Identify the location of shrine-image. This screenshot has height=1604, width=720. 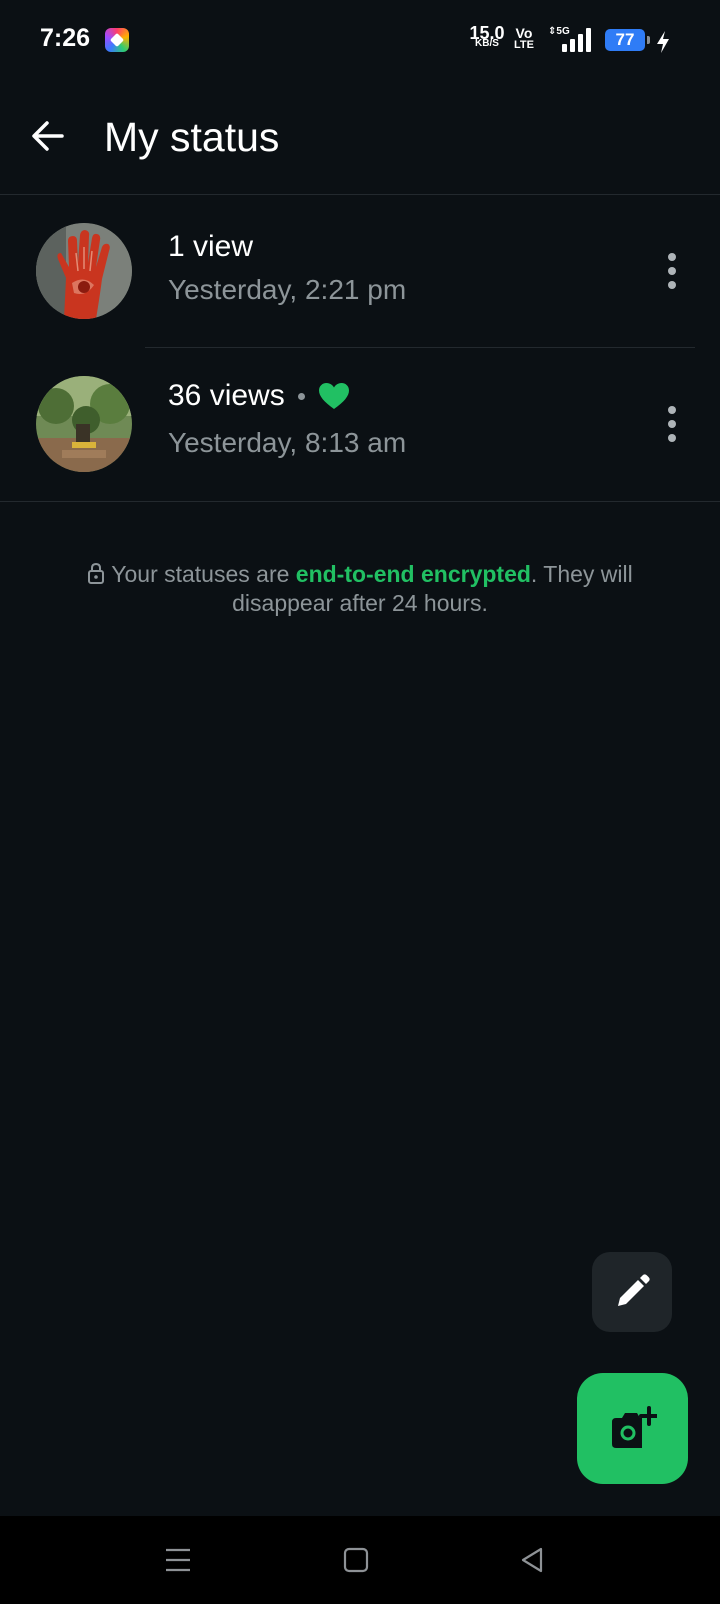
(84, 424).